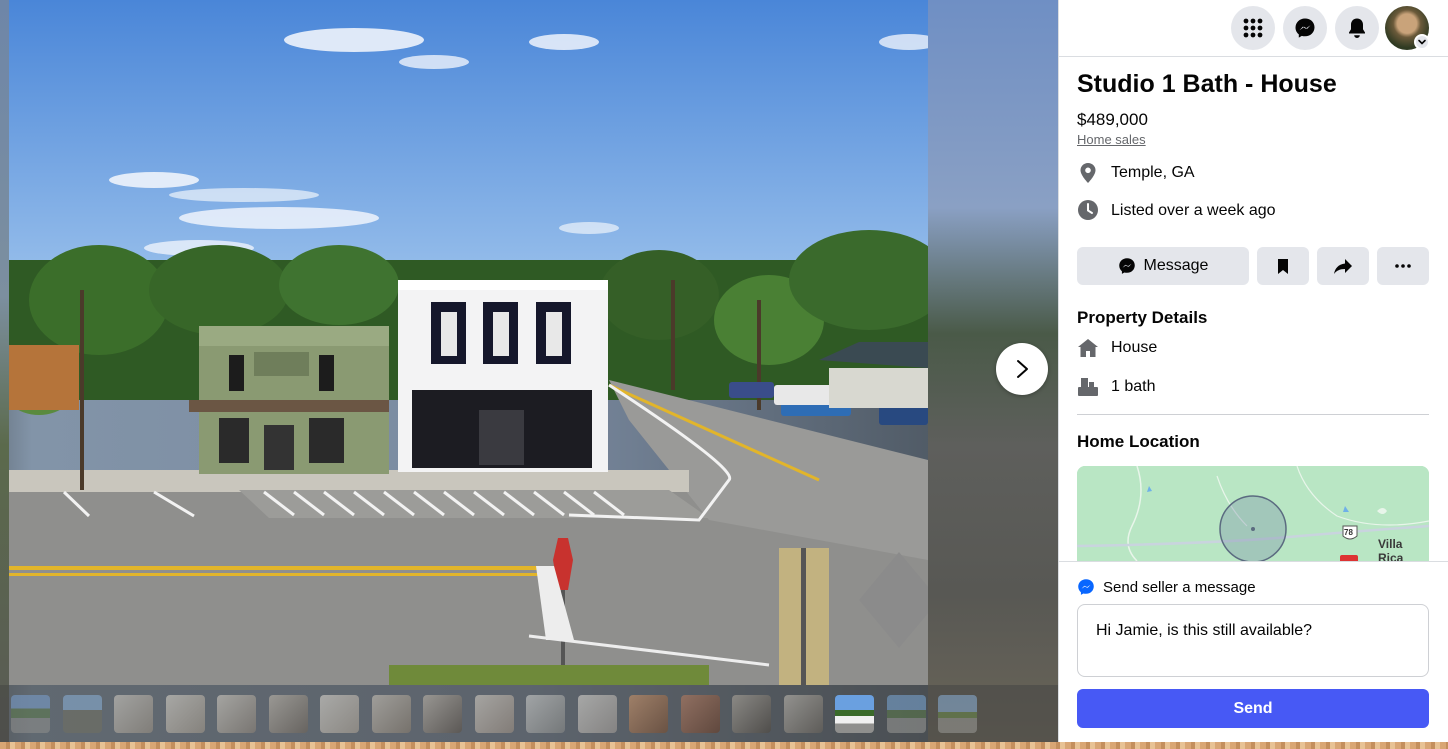 Image resolution: width=1448 pixels, height=749 pixels. What do you see at coordinates (1193, 210) in the screenshot?
I see `listed-time: Listed over a week ago` at bounding box center [1193, 210].